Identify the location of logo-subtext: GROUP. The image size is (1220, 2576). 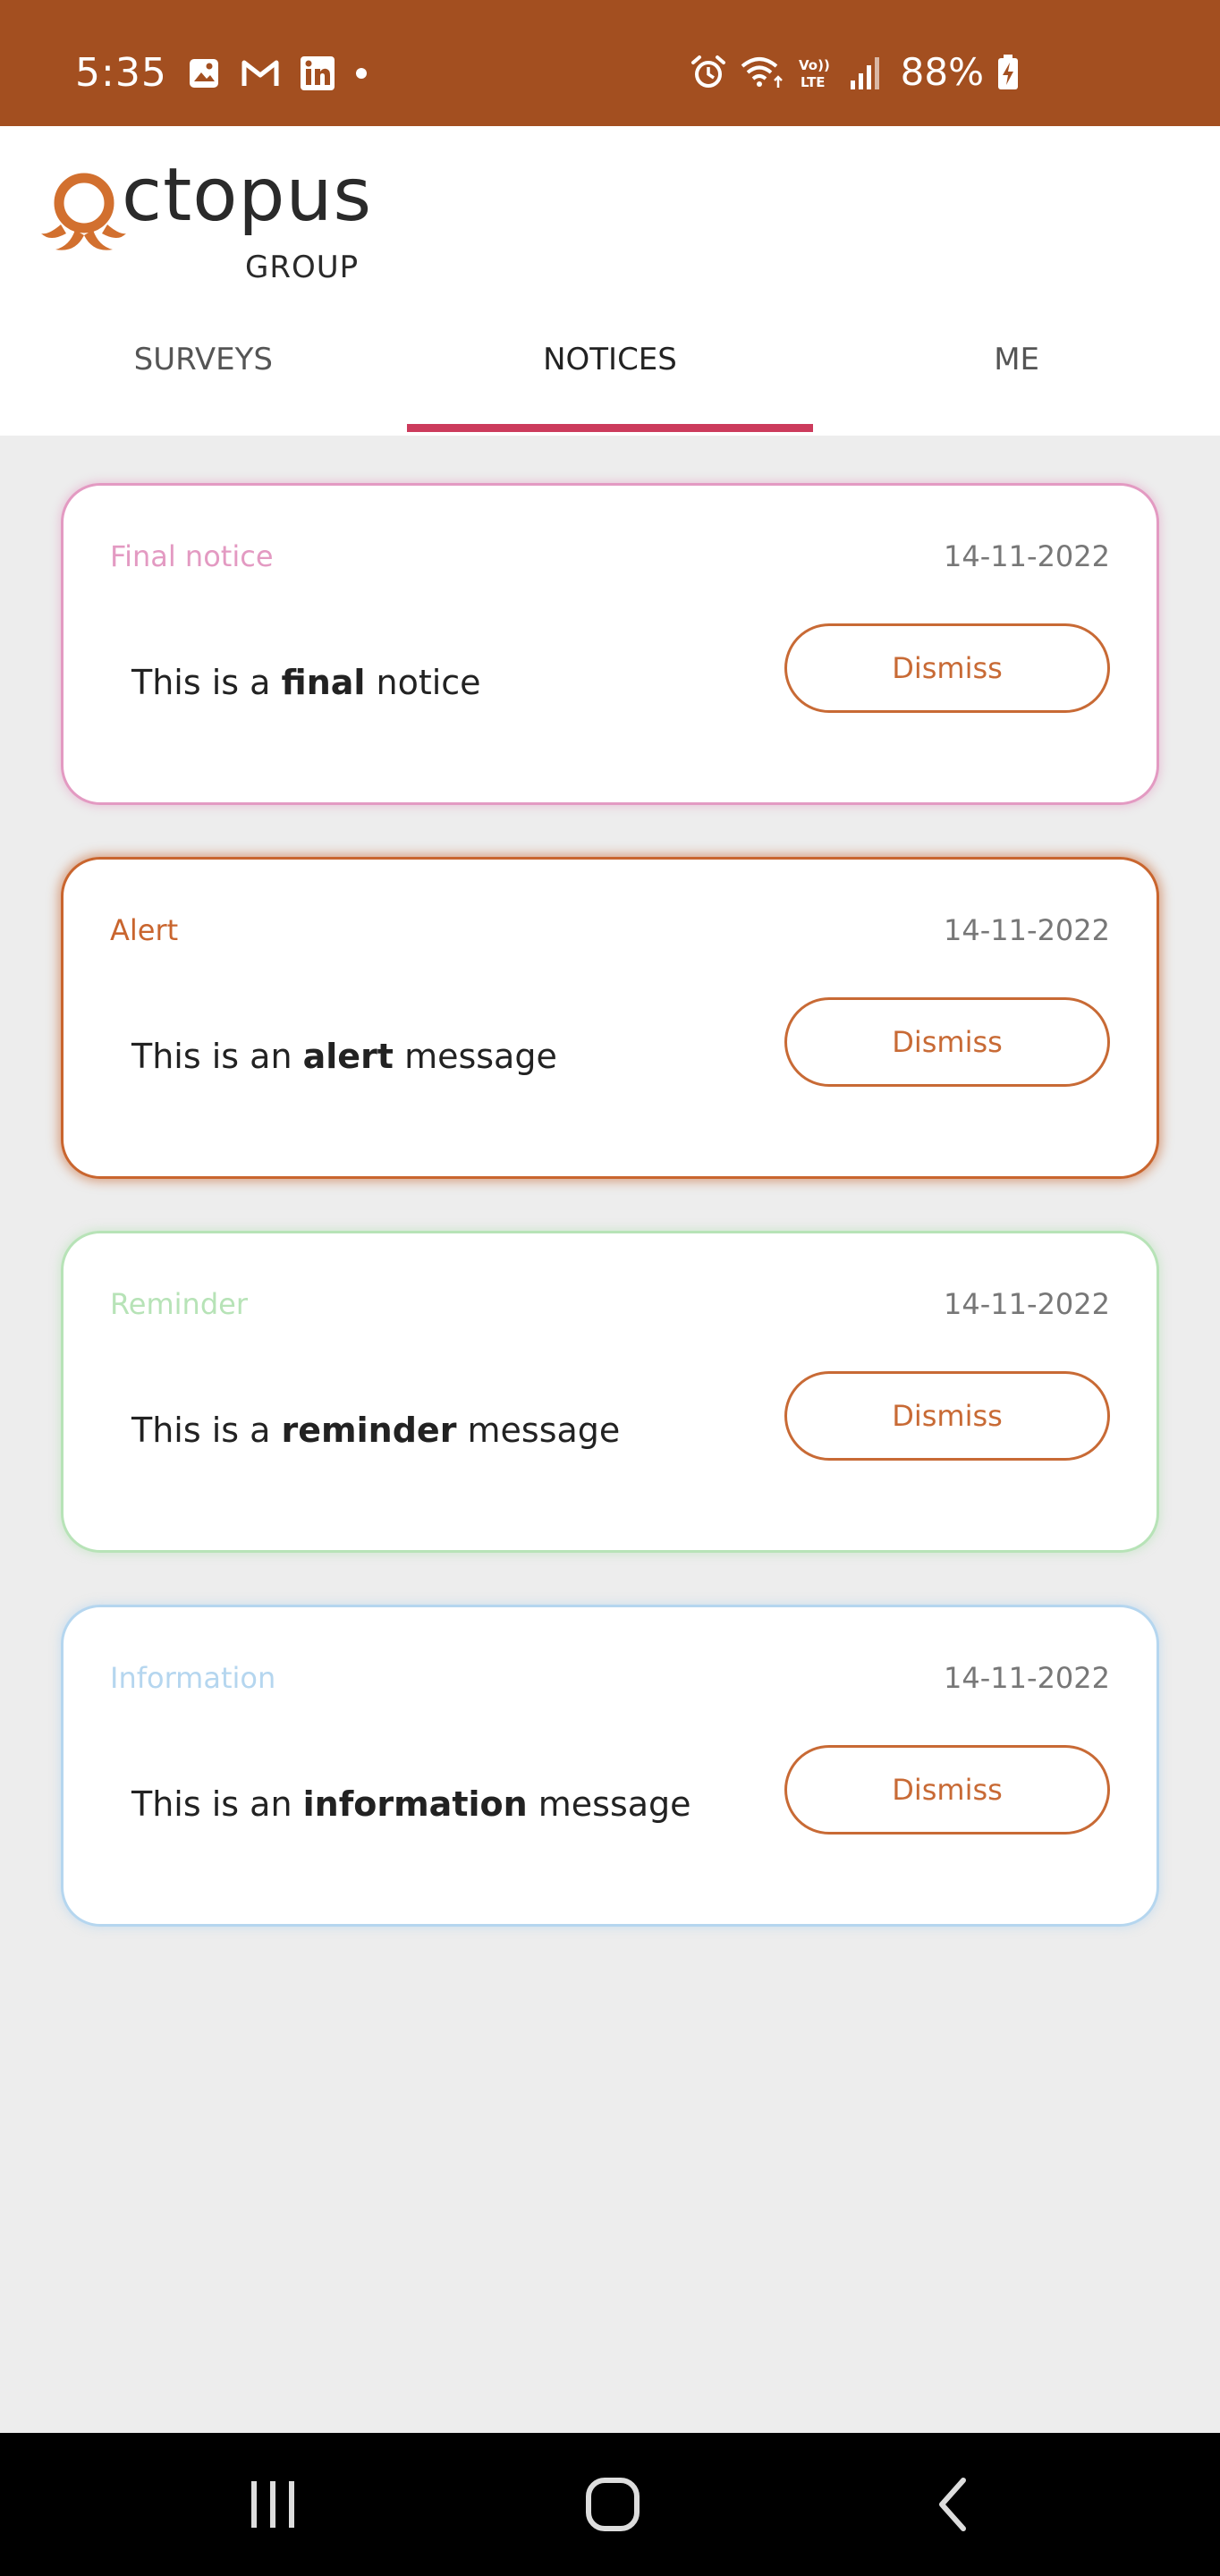
(302, 267).